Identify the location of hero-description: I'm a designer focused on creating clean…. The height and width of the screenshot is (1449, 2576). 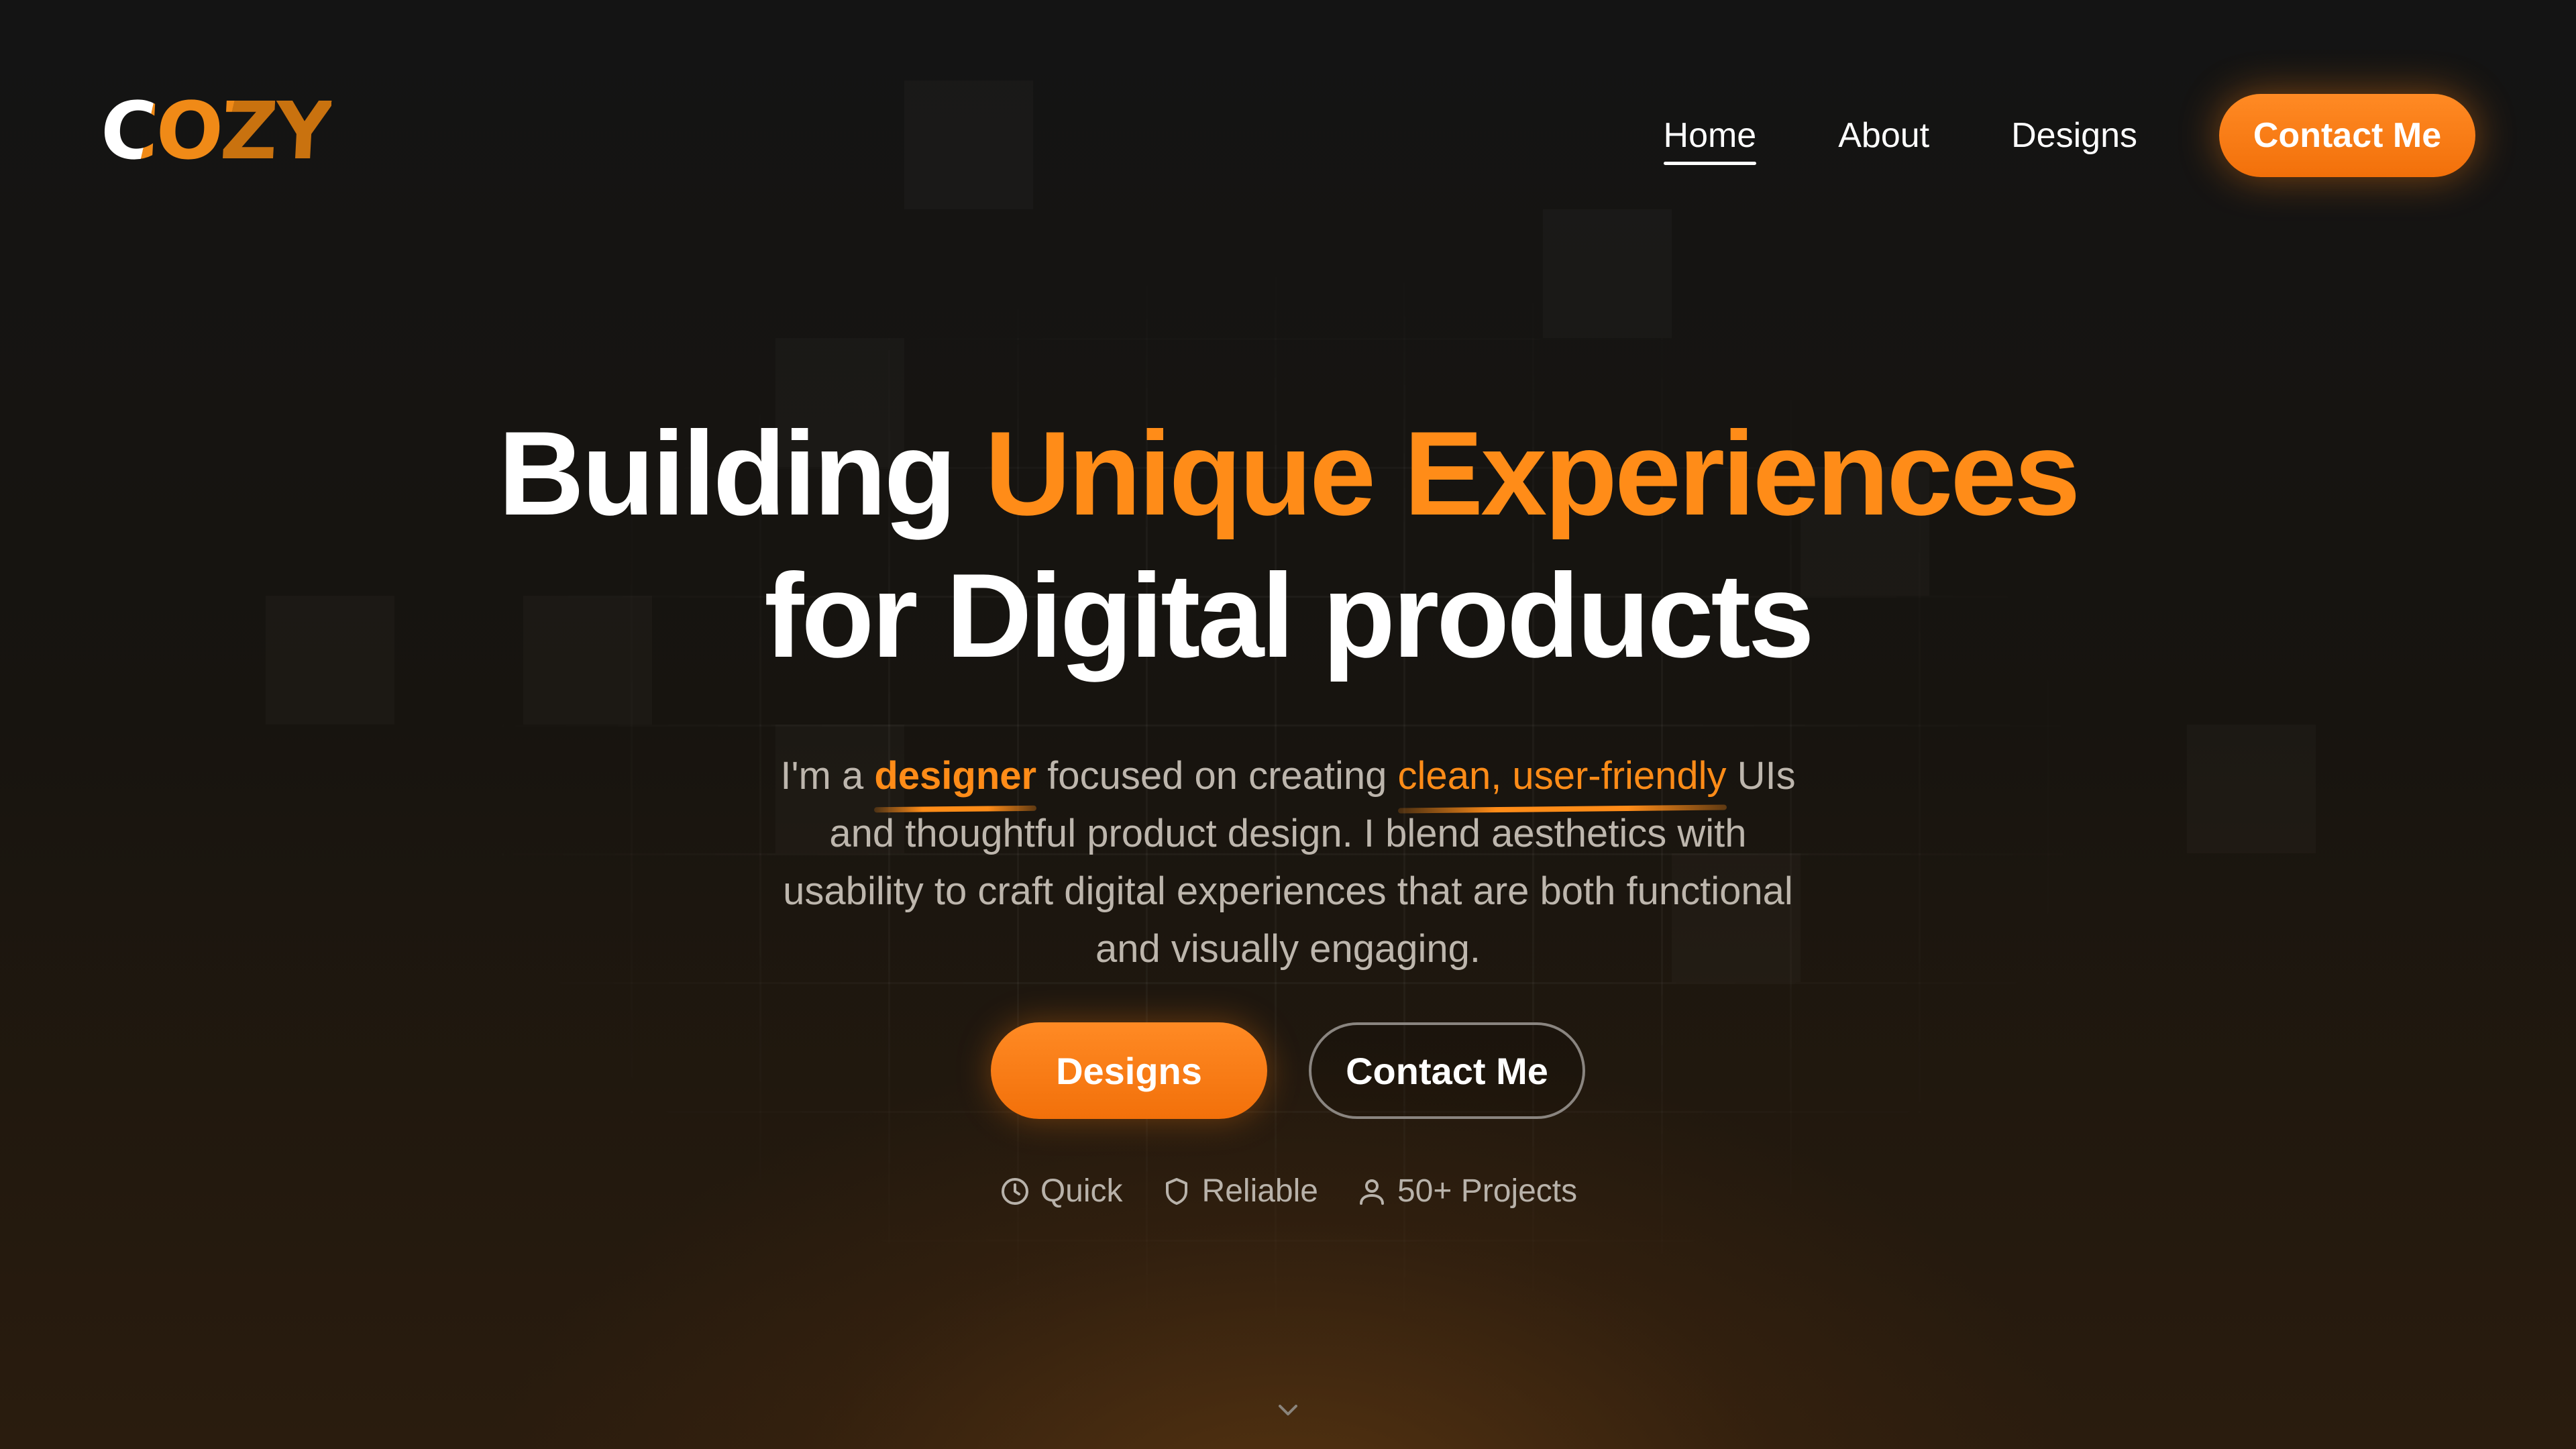
(1288, 862).